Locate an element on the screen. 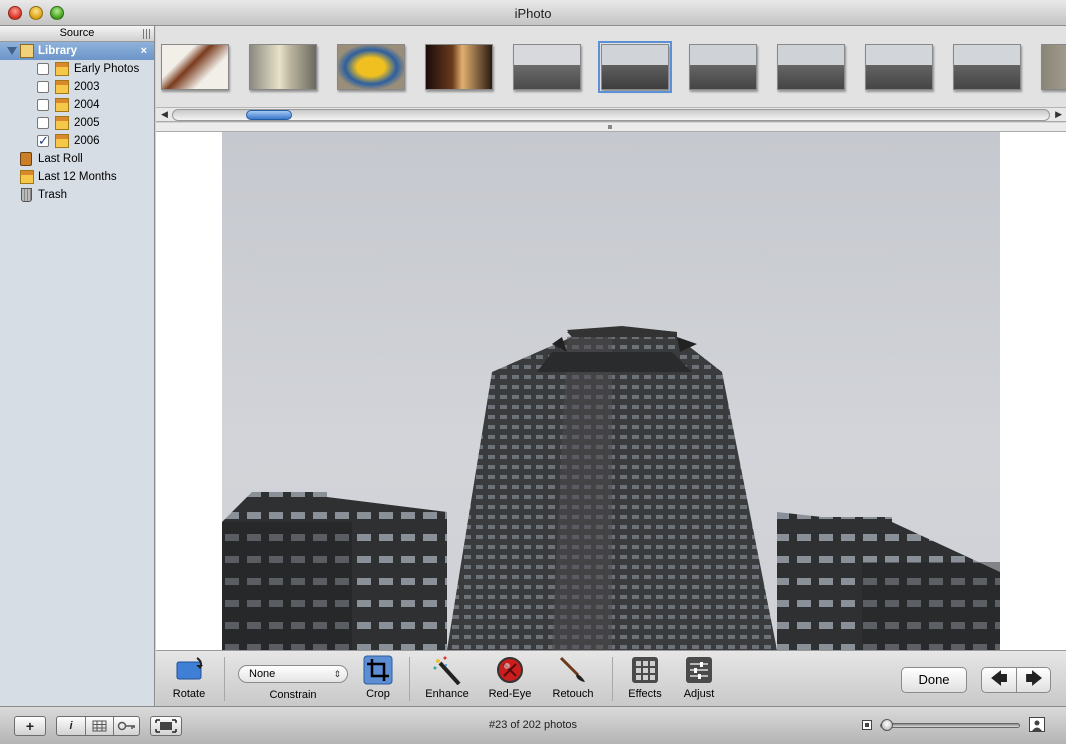 The width and height of the screenshot is (1066, 744). large-photo-icon is located at coordinates (1037, 724).